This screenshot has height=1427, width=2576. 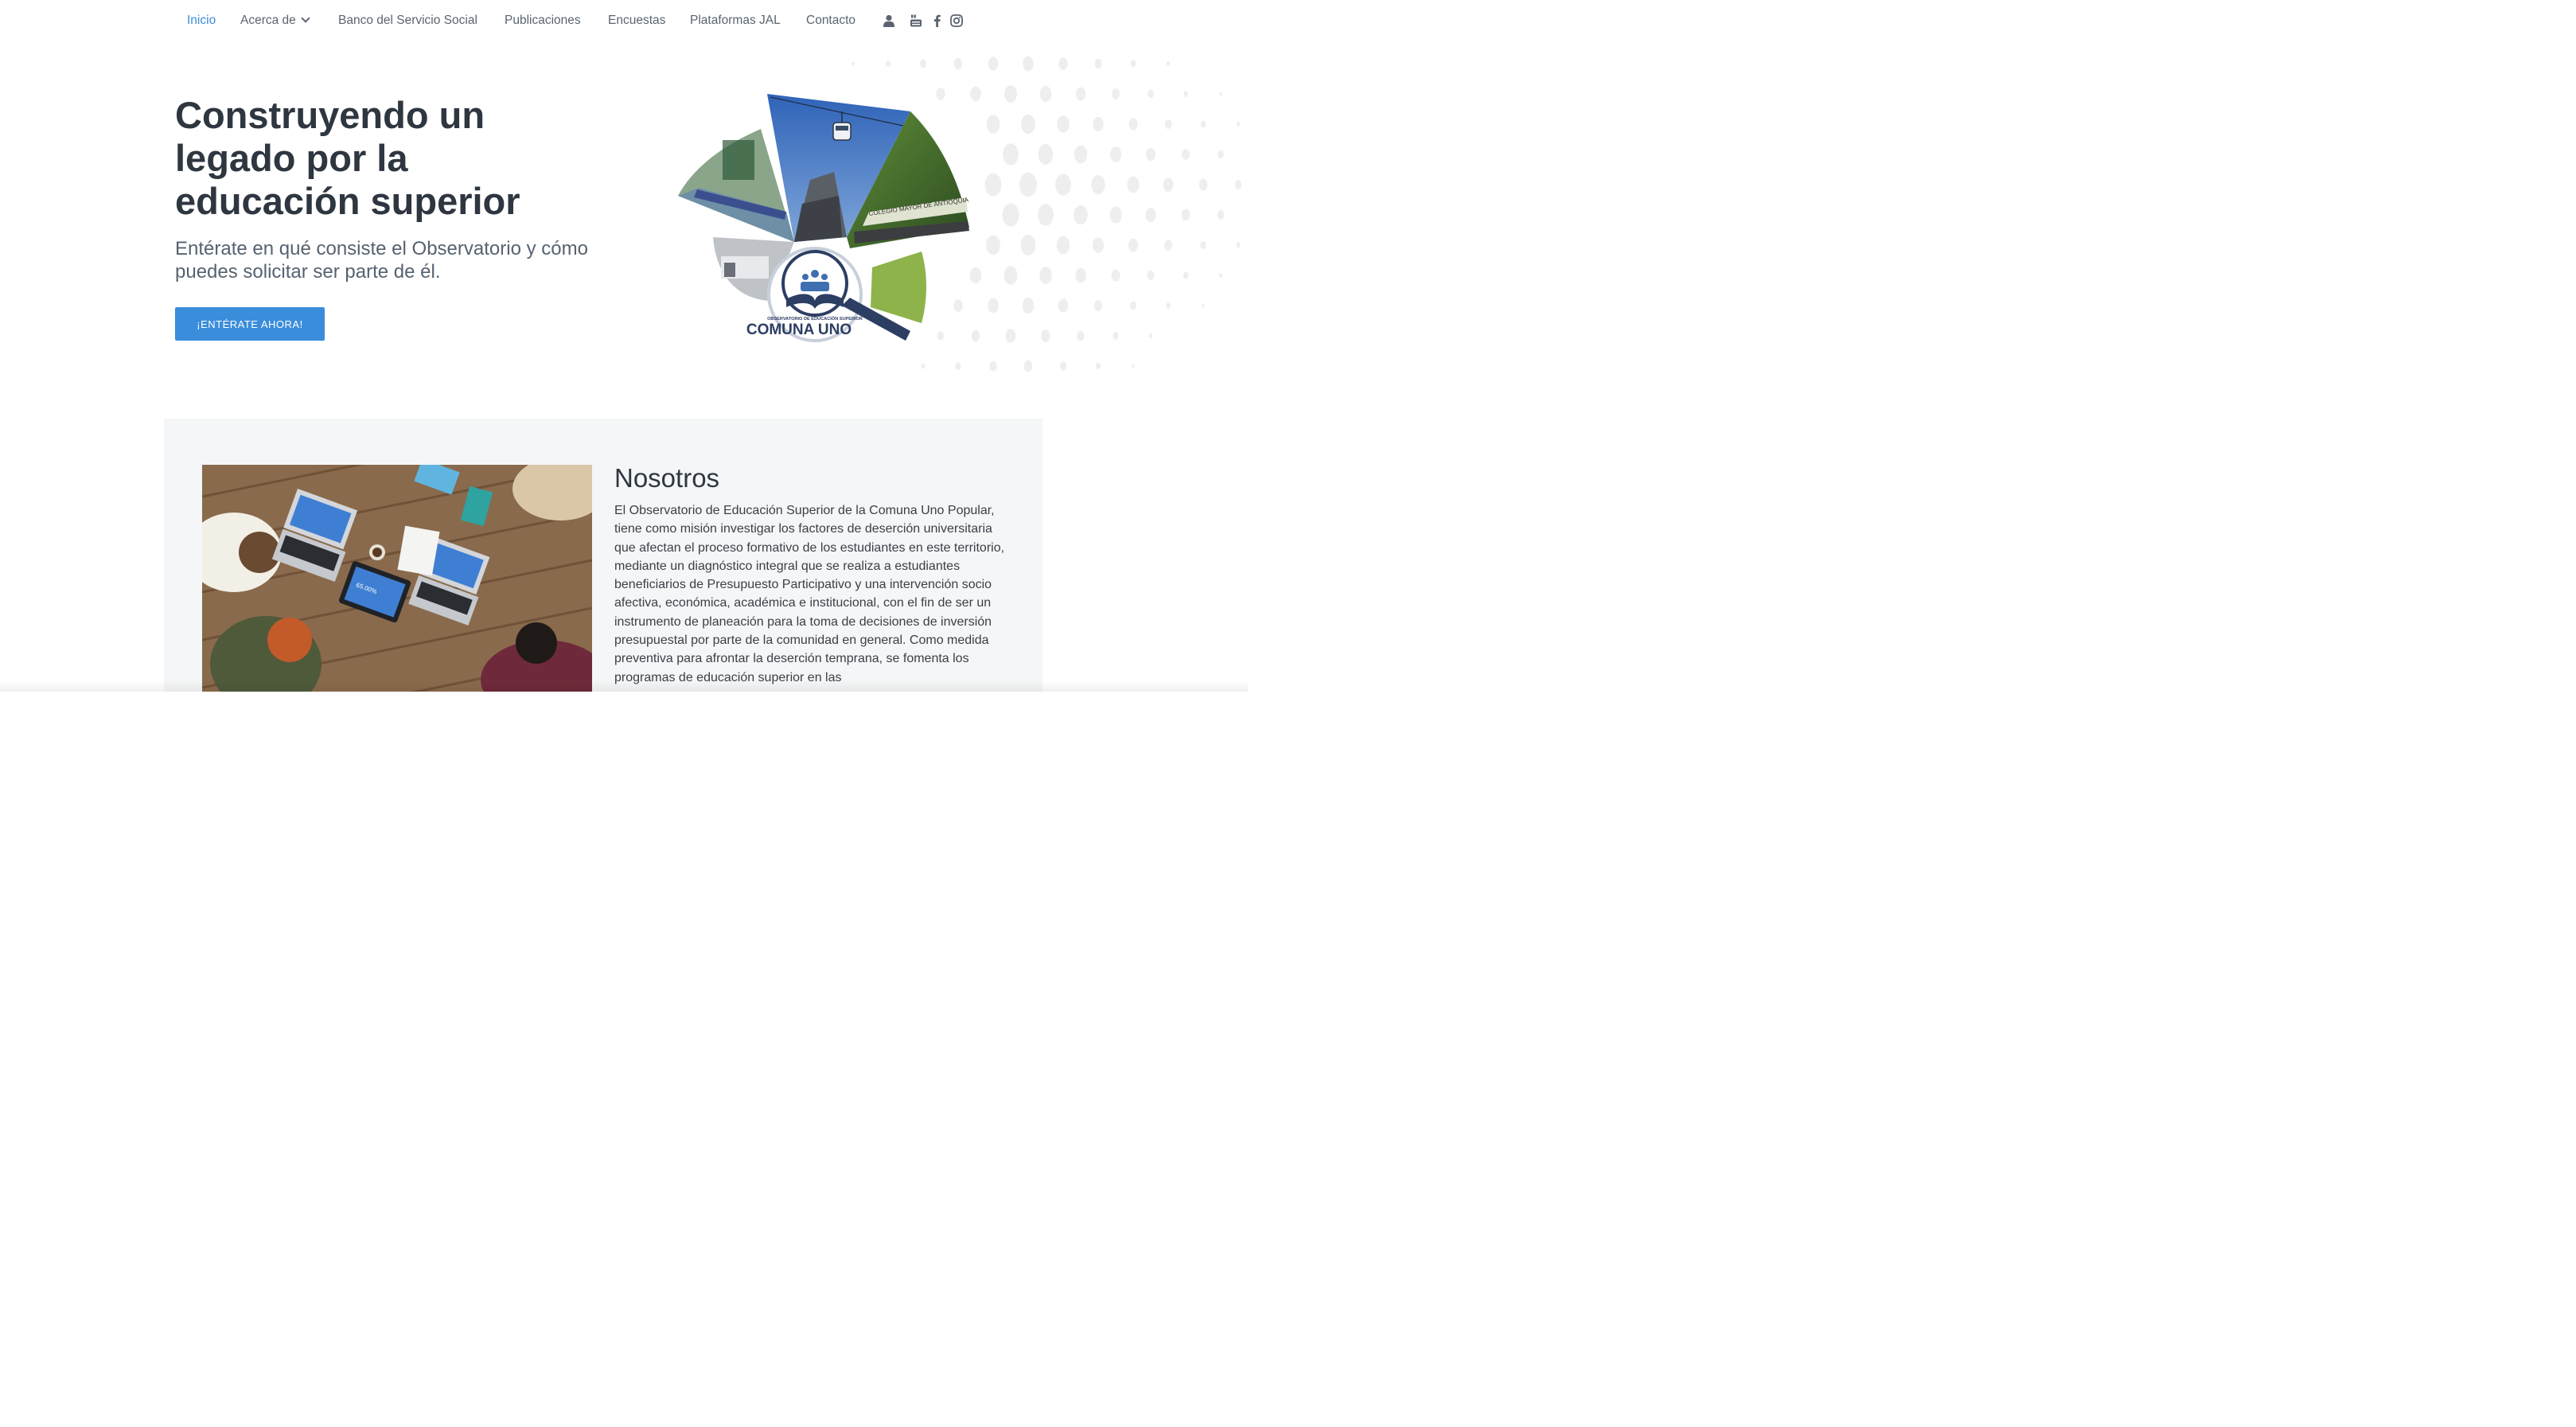 What do you see at coordinates (815, 318) in the screenshot?
I see `logo-small-text: OBSERVATORIO DE EDUCACIÓN SUPERIOR` at bounding box center [815, 318].